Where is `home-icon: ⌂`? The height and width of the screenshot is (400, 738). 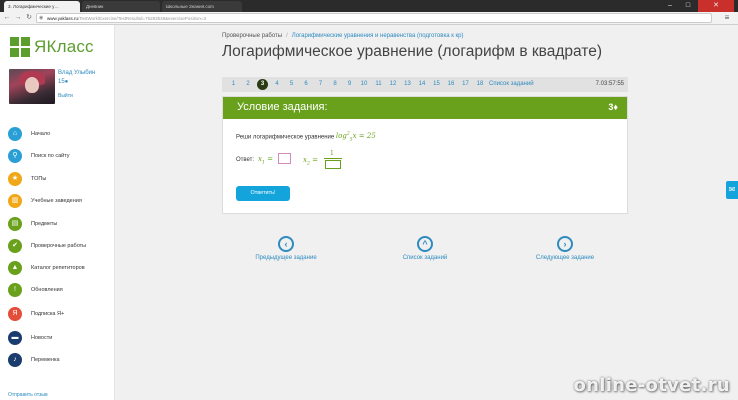 home-icon: ⌂ is located at coordinates (15, 134).